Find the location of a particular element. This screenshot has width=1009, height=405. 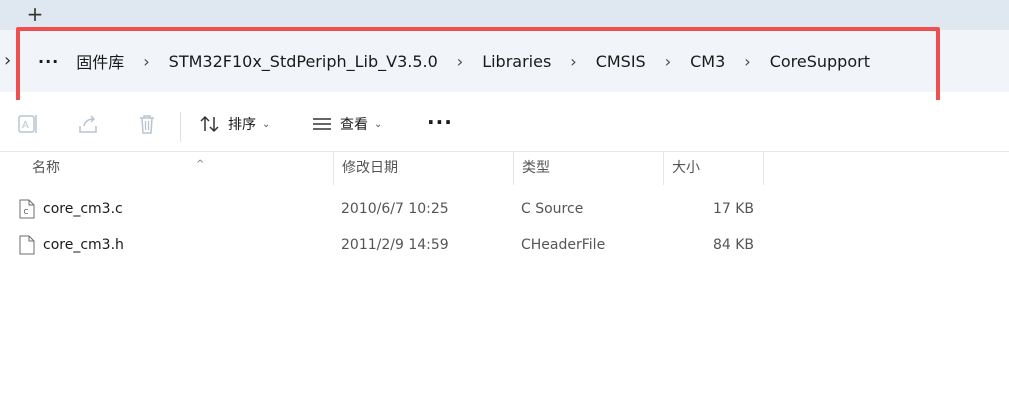

column-header-size: 大小 is located at coordinates (714, 168).